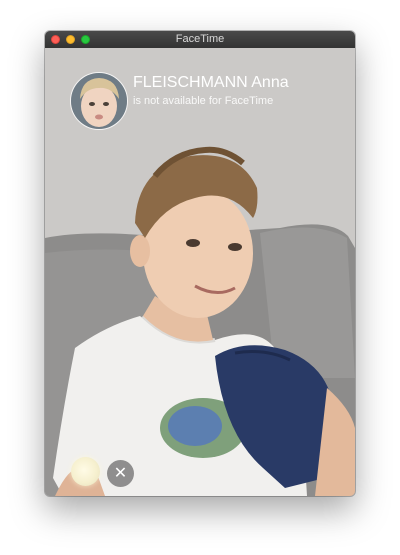 The height and width of the screenshot is (555, 400). I want to click on caller-avatar, so click(99, 101).